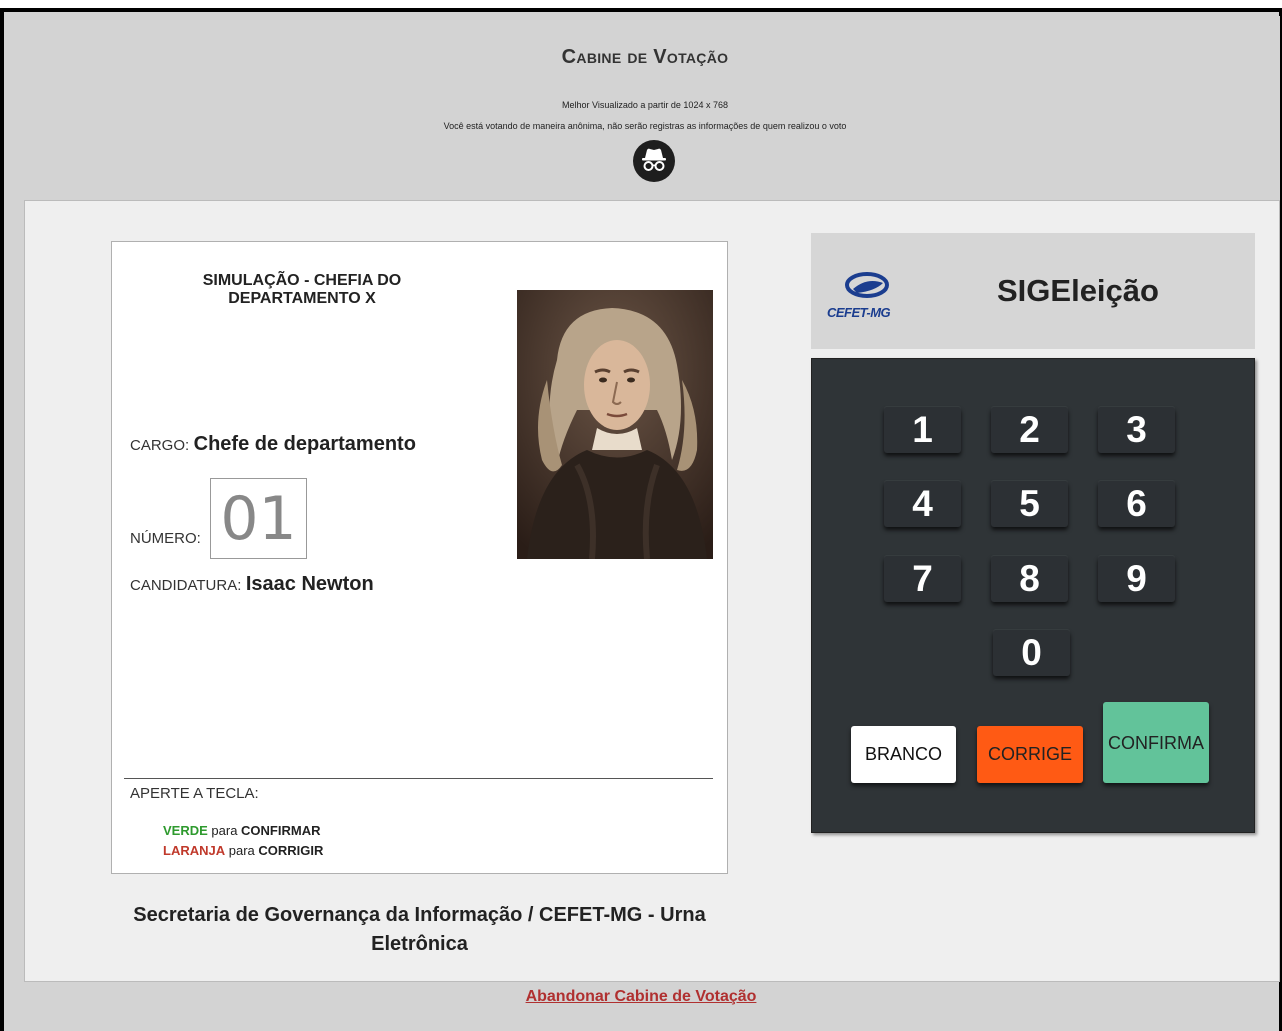 The image size is (1282, 1031). What do you see at coordinates (903, 754) in the screenshot?
I see `branco-button: BRANCO` at bounding box center [903, 754].